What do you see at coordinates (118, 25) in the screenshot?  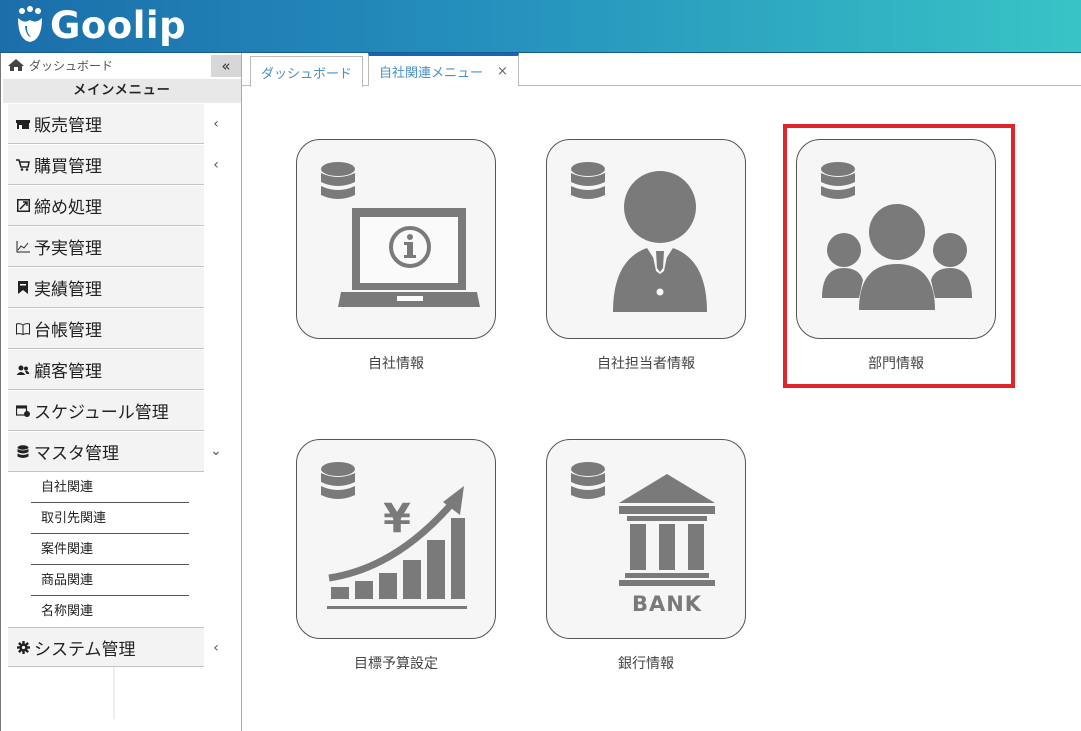 I see `logo-text: Goolip` at bounding box center [118, 25].